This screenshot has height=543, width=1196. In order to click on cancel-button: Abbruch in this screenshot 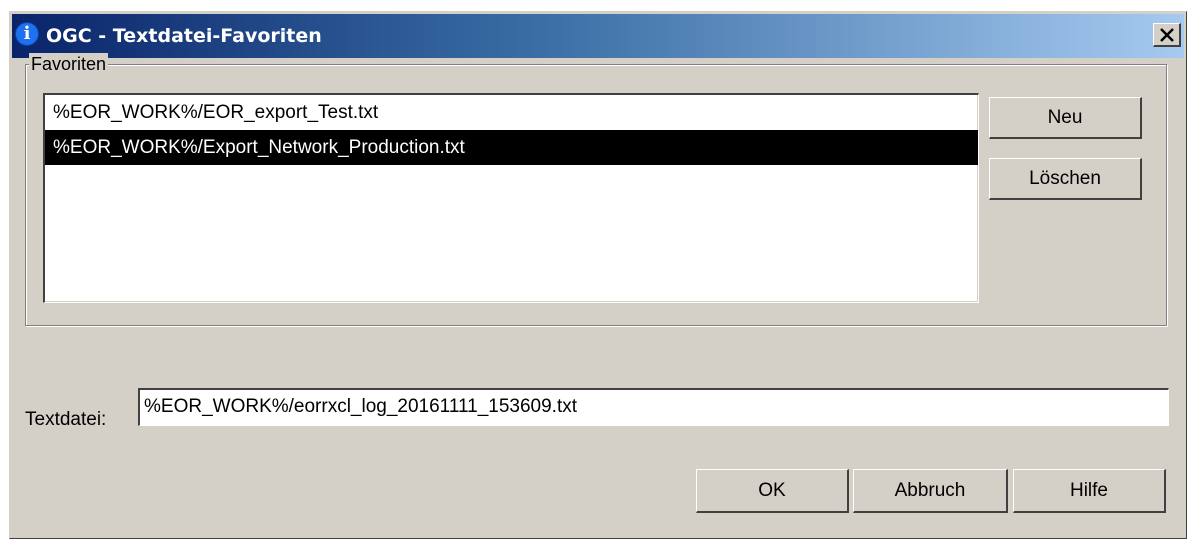, I will do `click(930, 491)`.